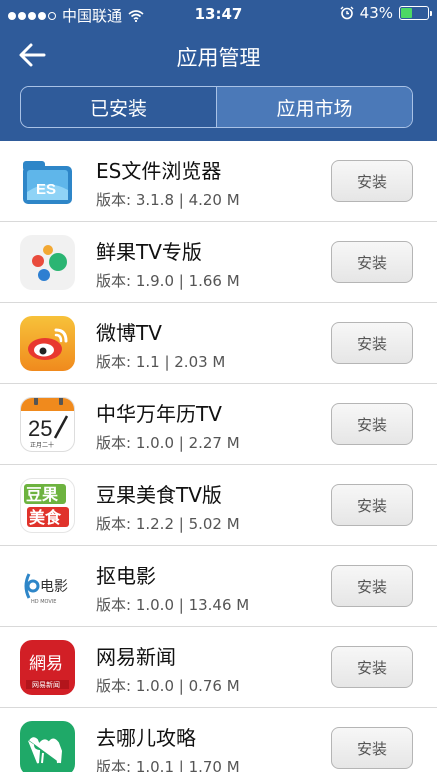 The width and height of the screenshot is (437, 772). What do you see at coordinates (168, 686) in the screenshot?
I see `app-version: 版本: 1.0.0 | 0.76 M` at bounding box center [168, 686].